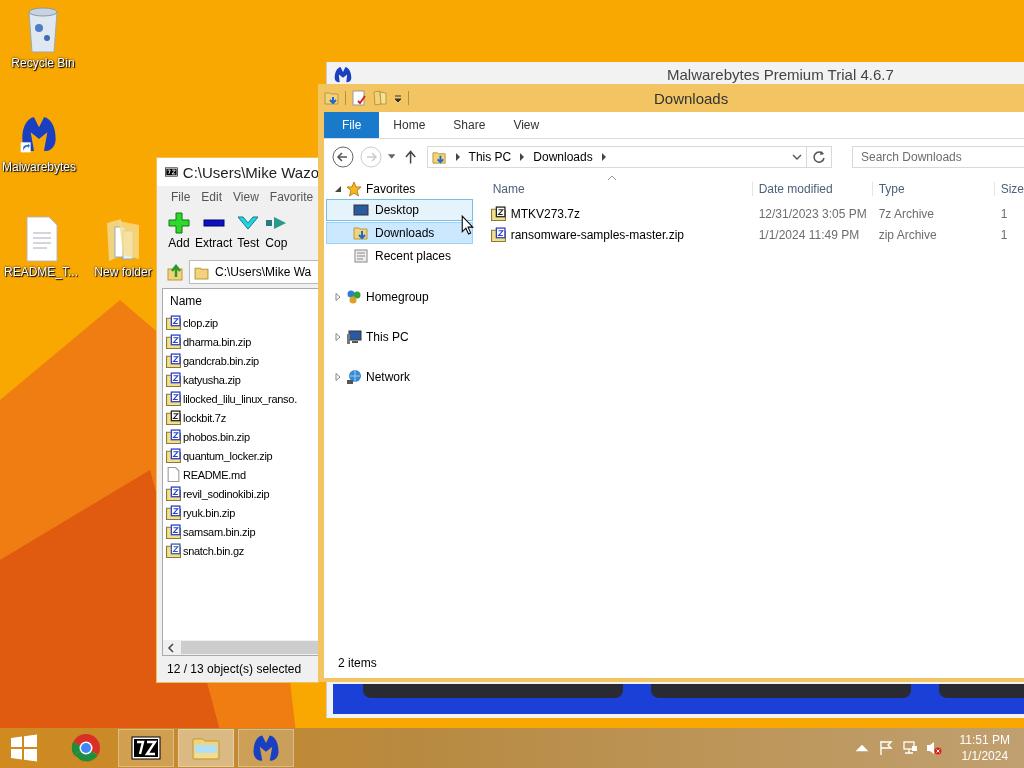 This screenshot has height=768, width=1024. What do you see at coordinates (214, 235) in the screenshot?
I see `toolbar-button: Extract` at bounding box center [214, 235].